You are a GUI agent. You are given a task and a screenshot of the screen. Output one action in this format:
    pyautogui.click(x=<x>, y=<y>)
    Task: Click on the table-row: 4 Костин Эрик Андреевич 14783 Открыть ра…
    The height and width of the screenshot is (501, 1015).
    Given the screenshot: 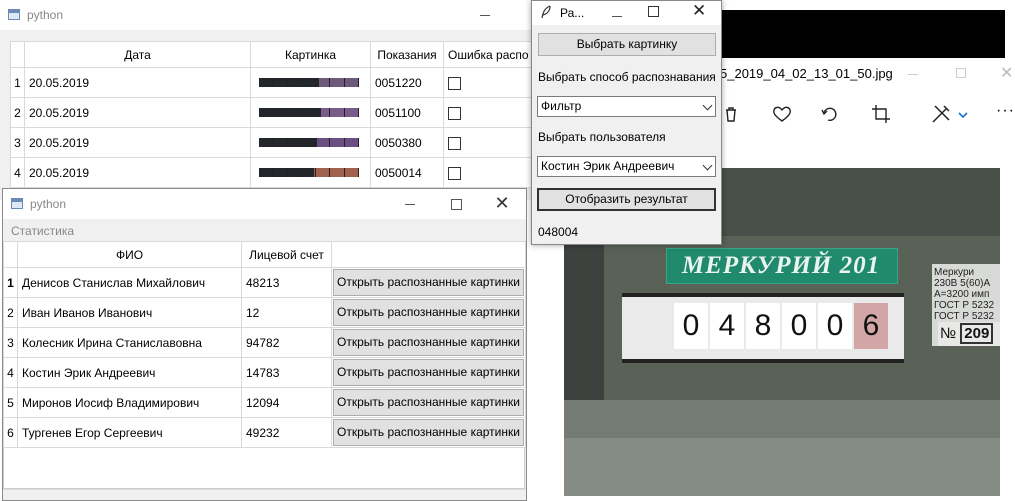 What is the action you would take?
    pyautogui.click(x=264, y=372)
    